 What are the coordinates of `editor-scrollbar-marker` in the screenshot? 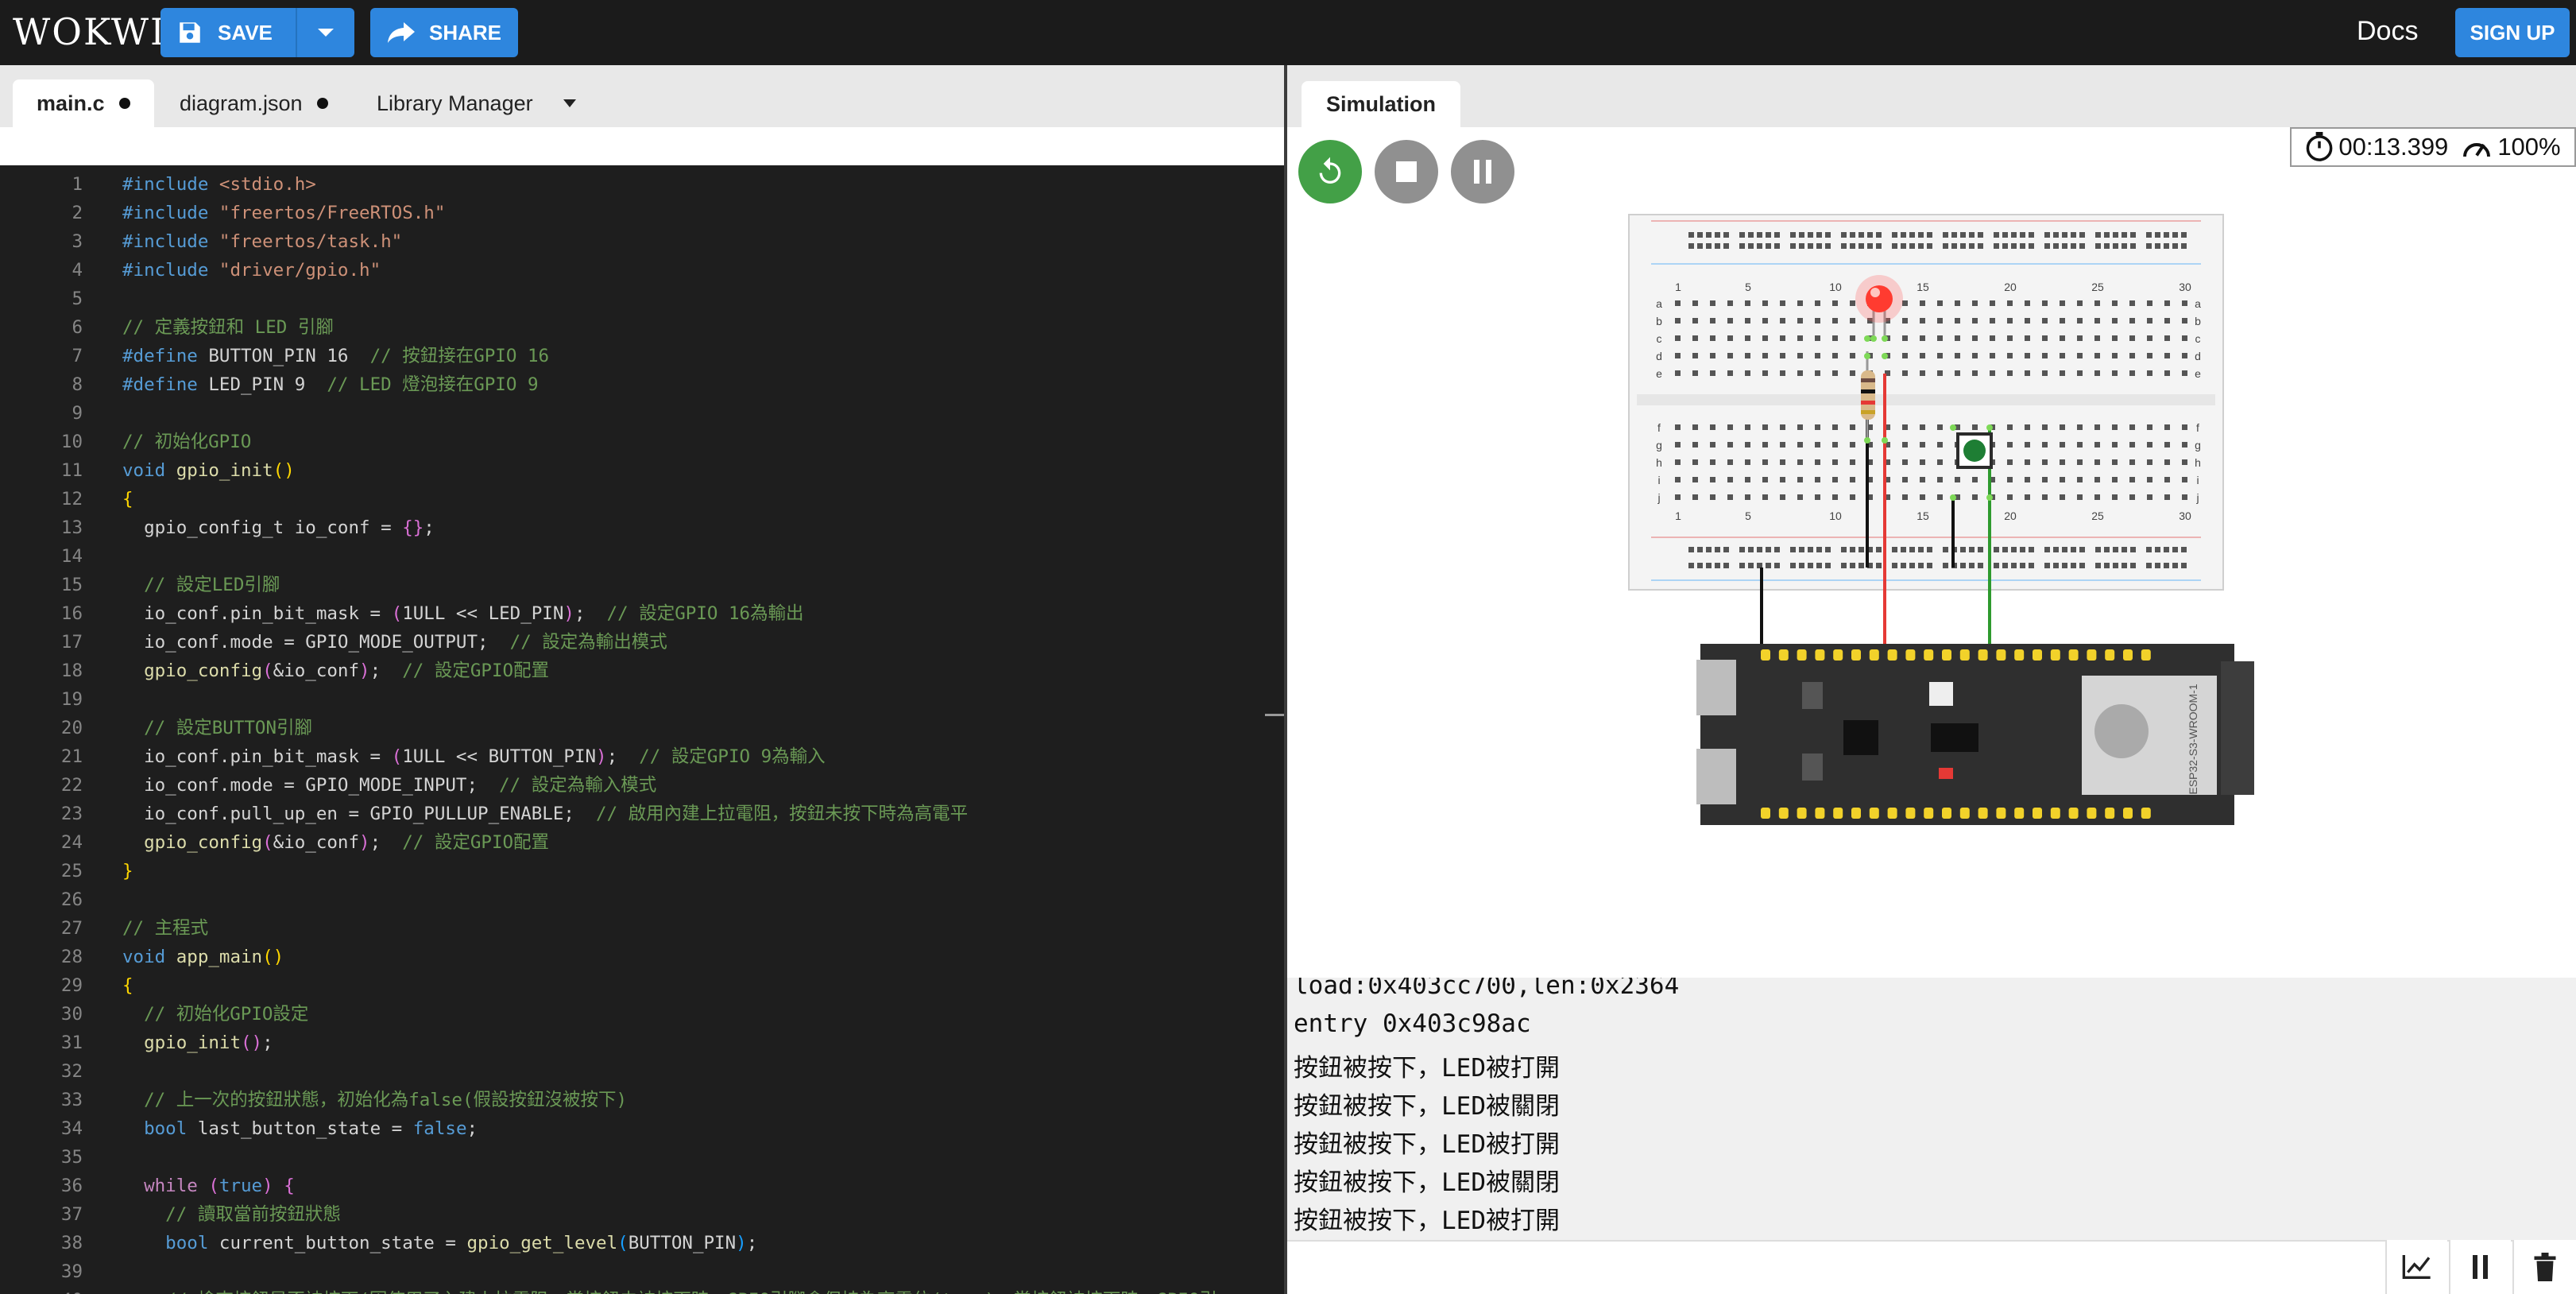 It's located at (1274, 715).